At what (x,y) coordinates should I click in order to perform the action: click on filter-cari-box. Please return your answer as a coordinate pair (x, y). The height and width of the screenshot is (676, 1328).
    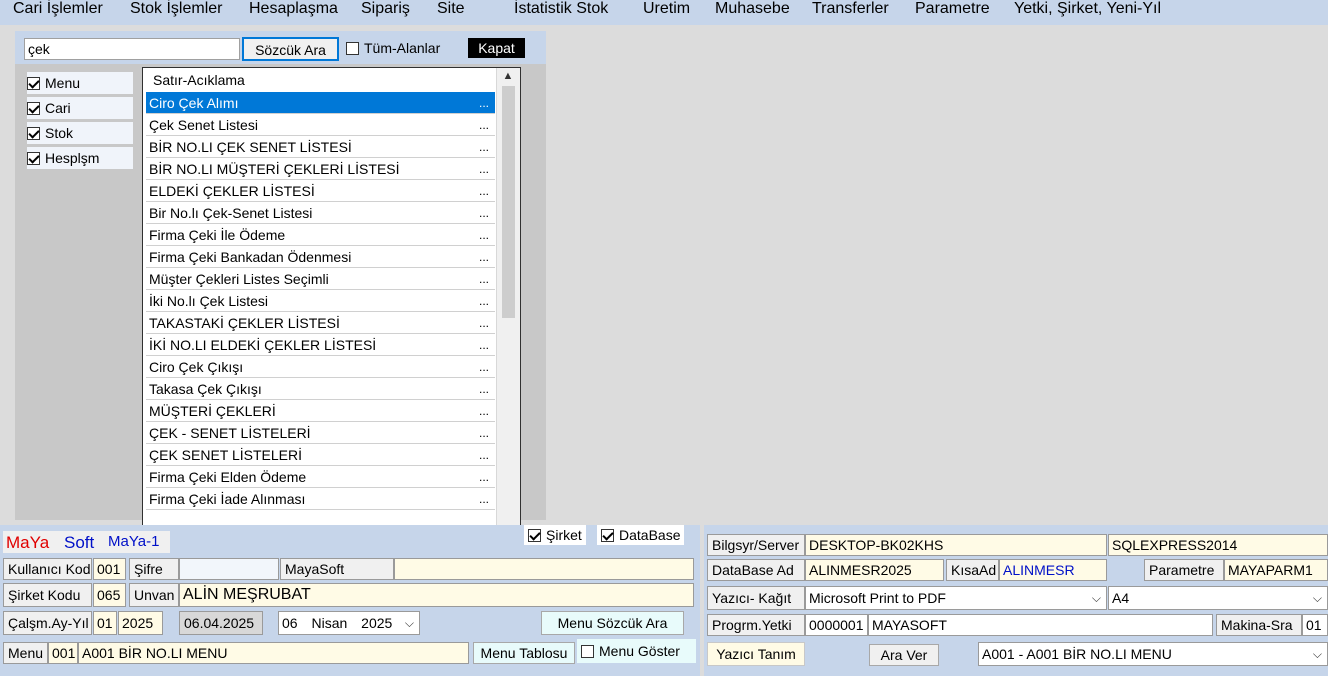
    Looking at the image, I should click on (33, 108).